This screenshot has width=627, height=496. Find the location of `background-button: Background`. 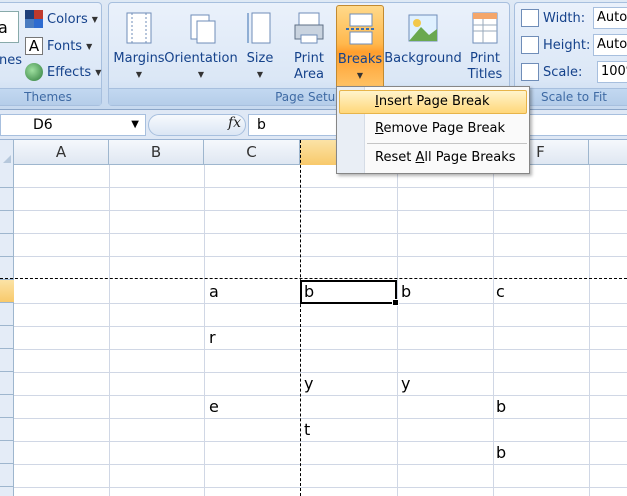

background-button: Background is located at coordinates (423, 48).